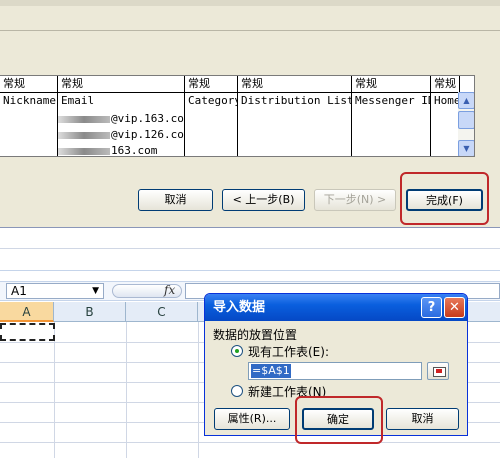  What do you see at coordinates (250, 30) in the screenshot?
I see `wizard-divider` at bounding box center [250, 30].